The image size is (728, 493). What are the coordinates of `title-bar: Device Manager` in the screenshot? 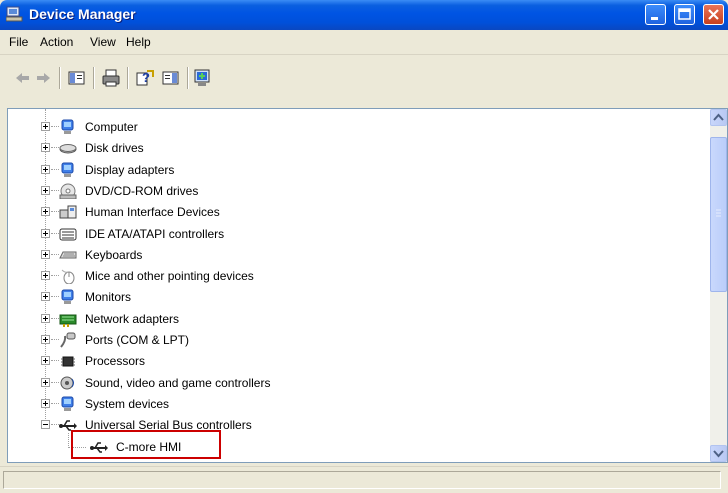 It's located at (364, 15).